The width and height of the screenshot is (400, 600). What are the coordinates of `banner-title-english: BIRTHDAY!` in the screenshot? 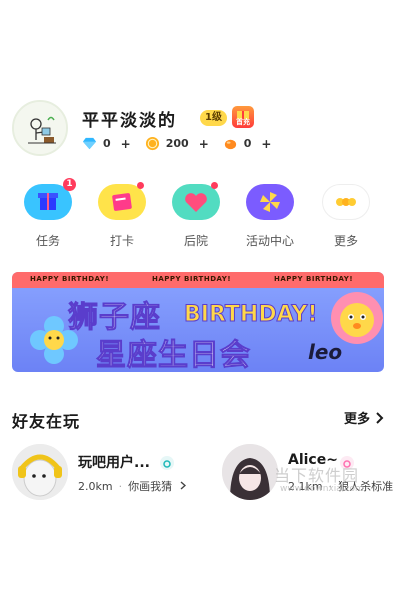 It's located at (250, 315).